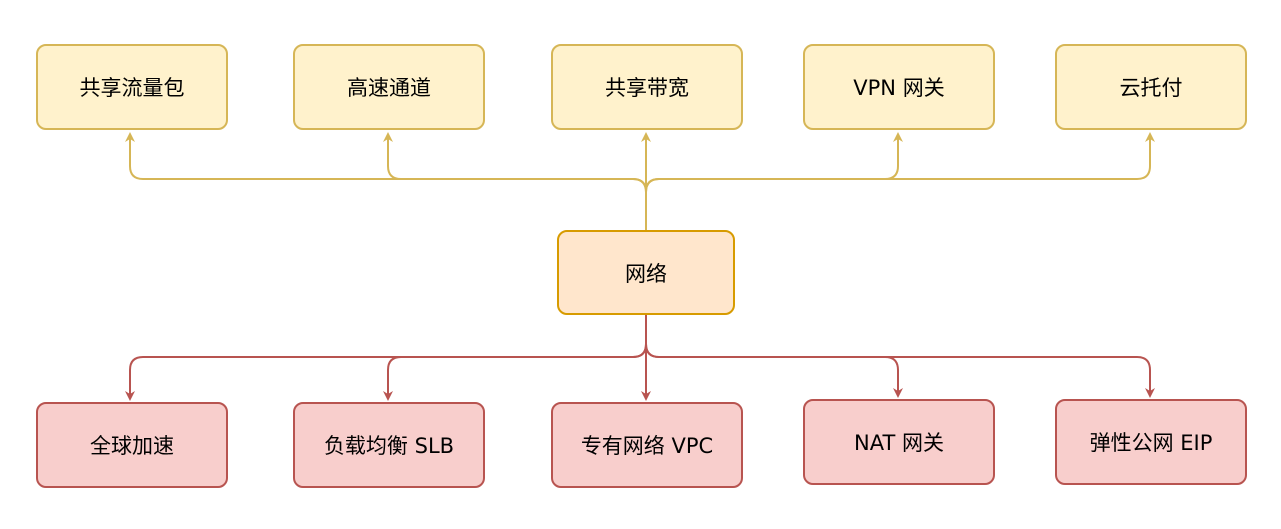  I want to click on node-express-connect: 高速通道, so click(389, 87).